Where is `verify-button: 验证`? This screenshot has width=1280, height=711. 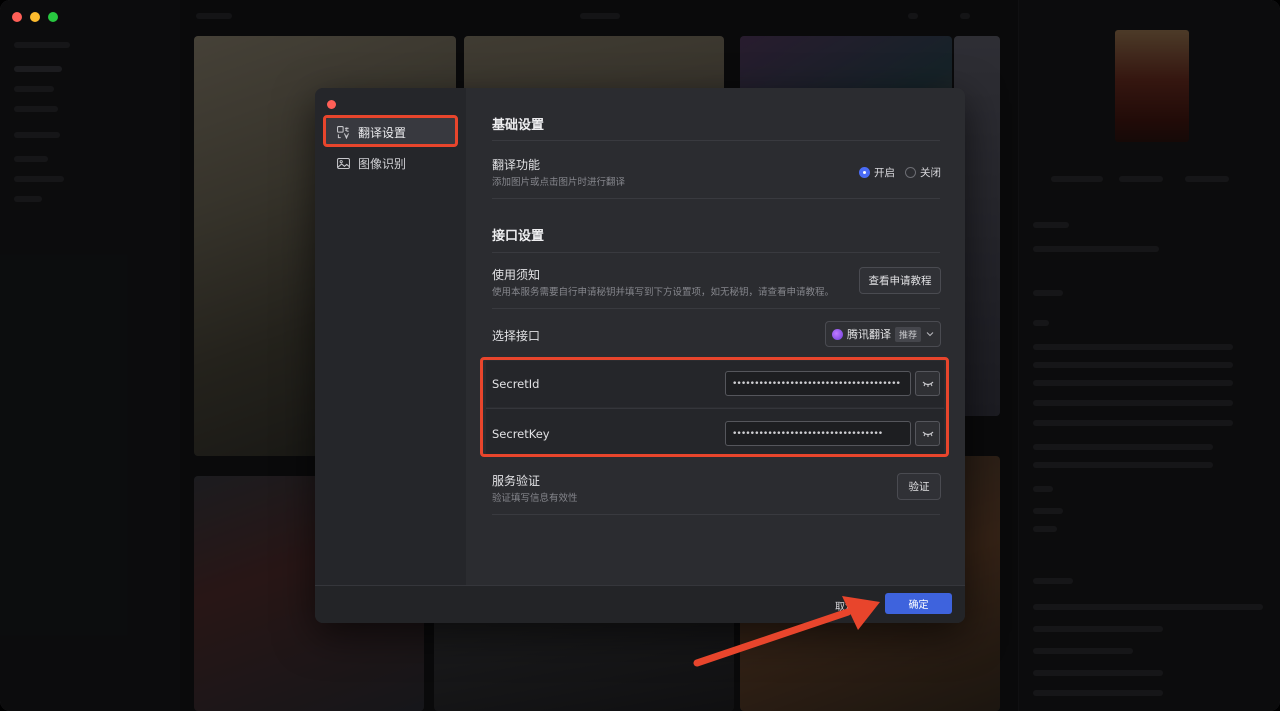 verify-button: 验证 is located at coordinates (919, 486).